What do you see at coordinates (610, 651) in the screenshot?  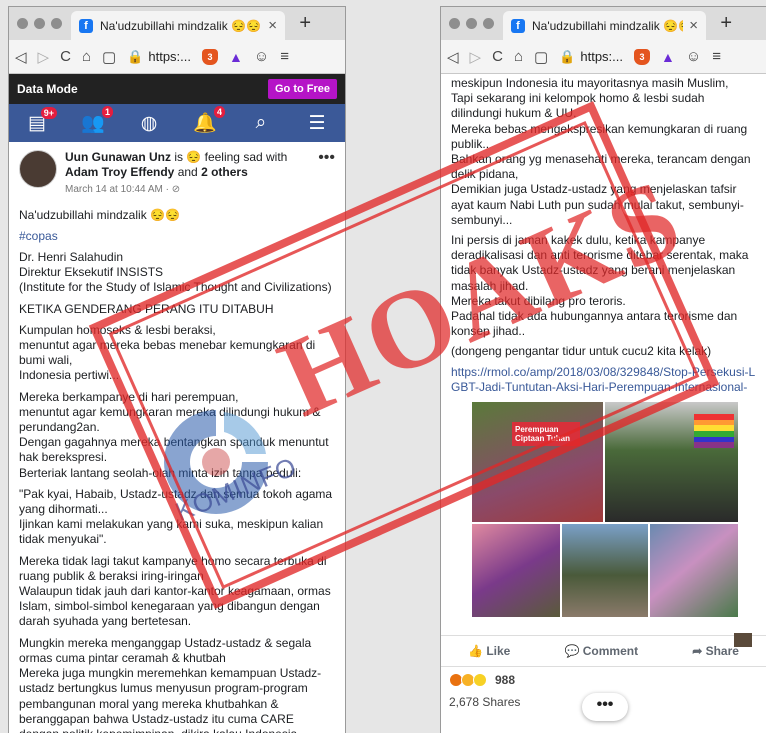 I see `comment-label: Comment` at bounding box center [610, 651].